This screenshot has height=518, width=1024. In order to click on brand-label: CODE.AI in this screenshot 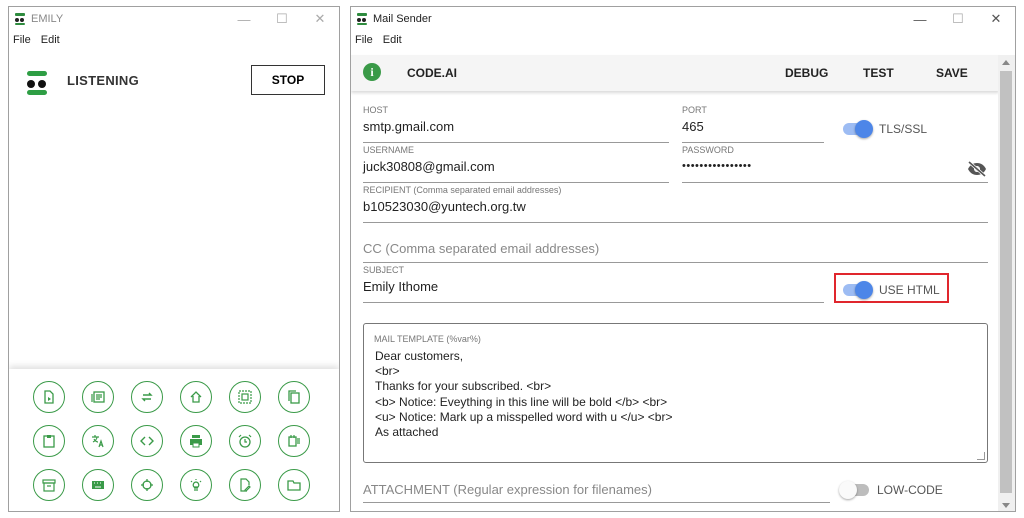, I will do `click(432, 73)`.